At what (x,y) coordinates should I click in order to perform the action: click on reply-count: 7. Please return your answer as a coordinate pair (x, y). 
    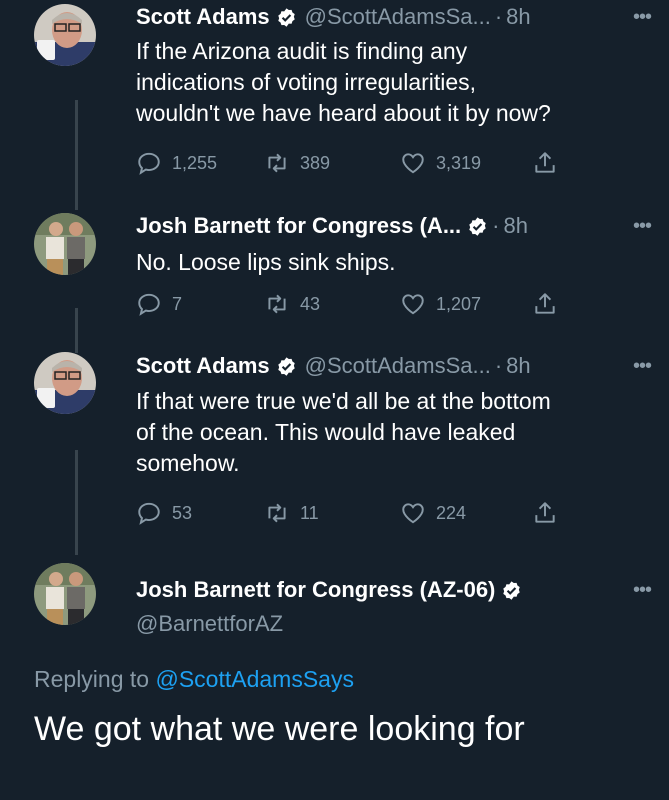
    Looking at the image, I should click on (177, 303).